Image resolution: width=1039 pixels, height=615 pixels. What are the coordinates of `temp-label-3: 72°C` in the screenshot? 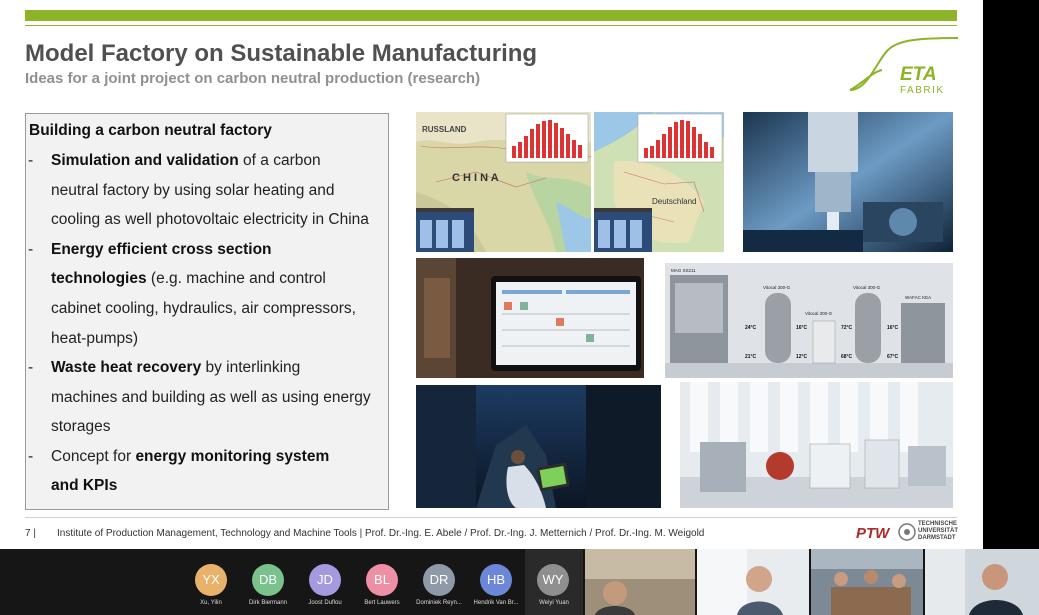 It's located at (847, 328).